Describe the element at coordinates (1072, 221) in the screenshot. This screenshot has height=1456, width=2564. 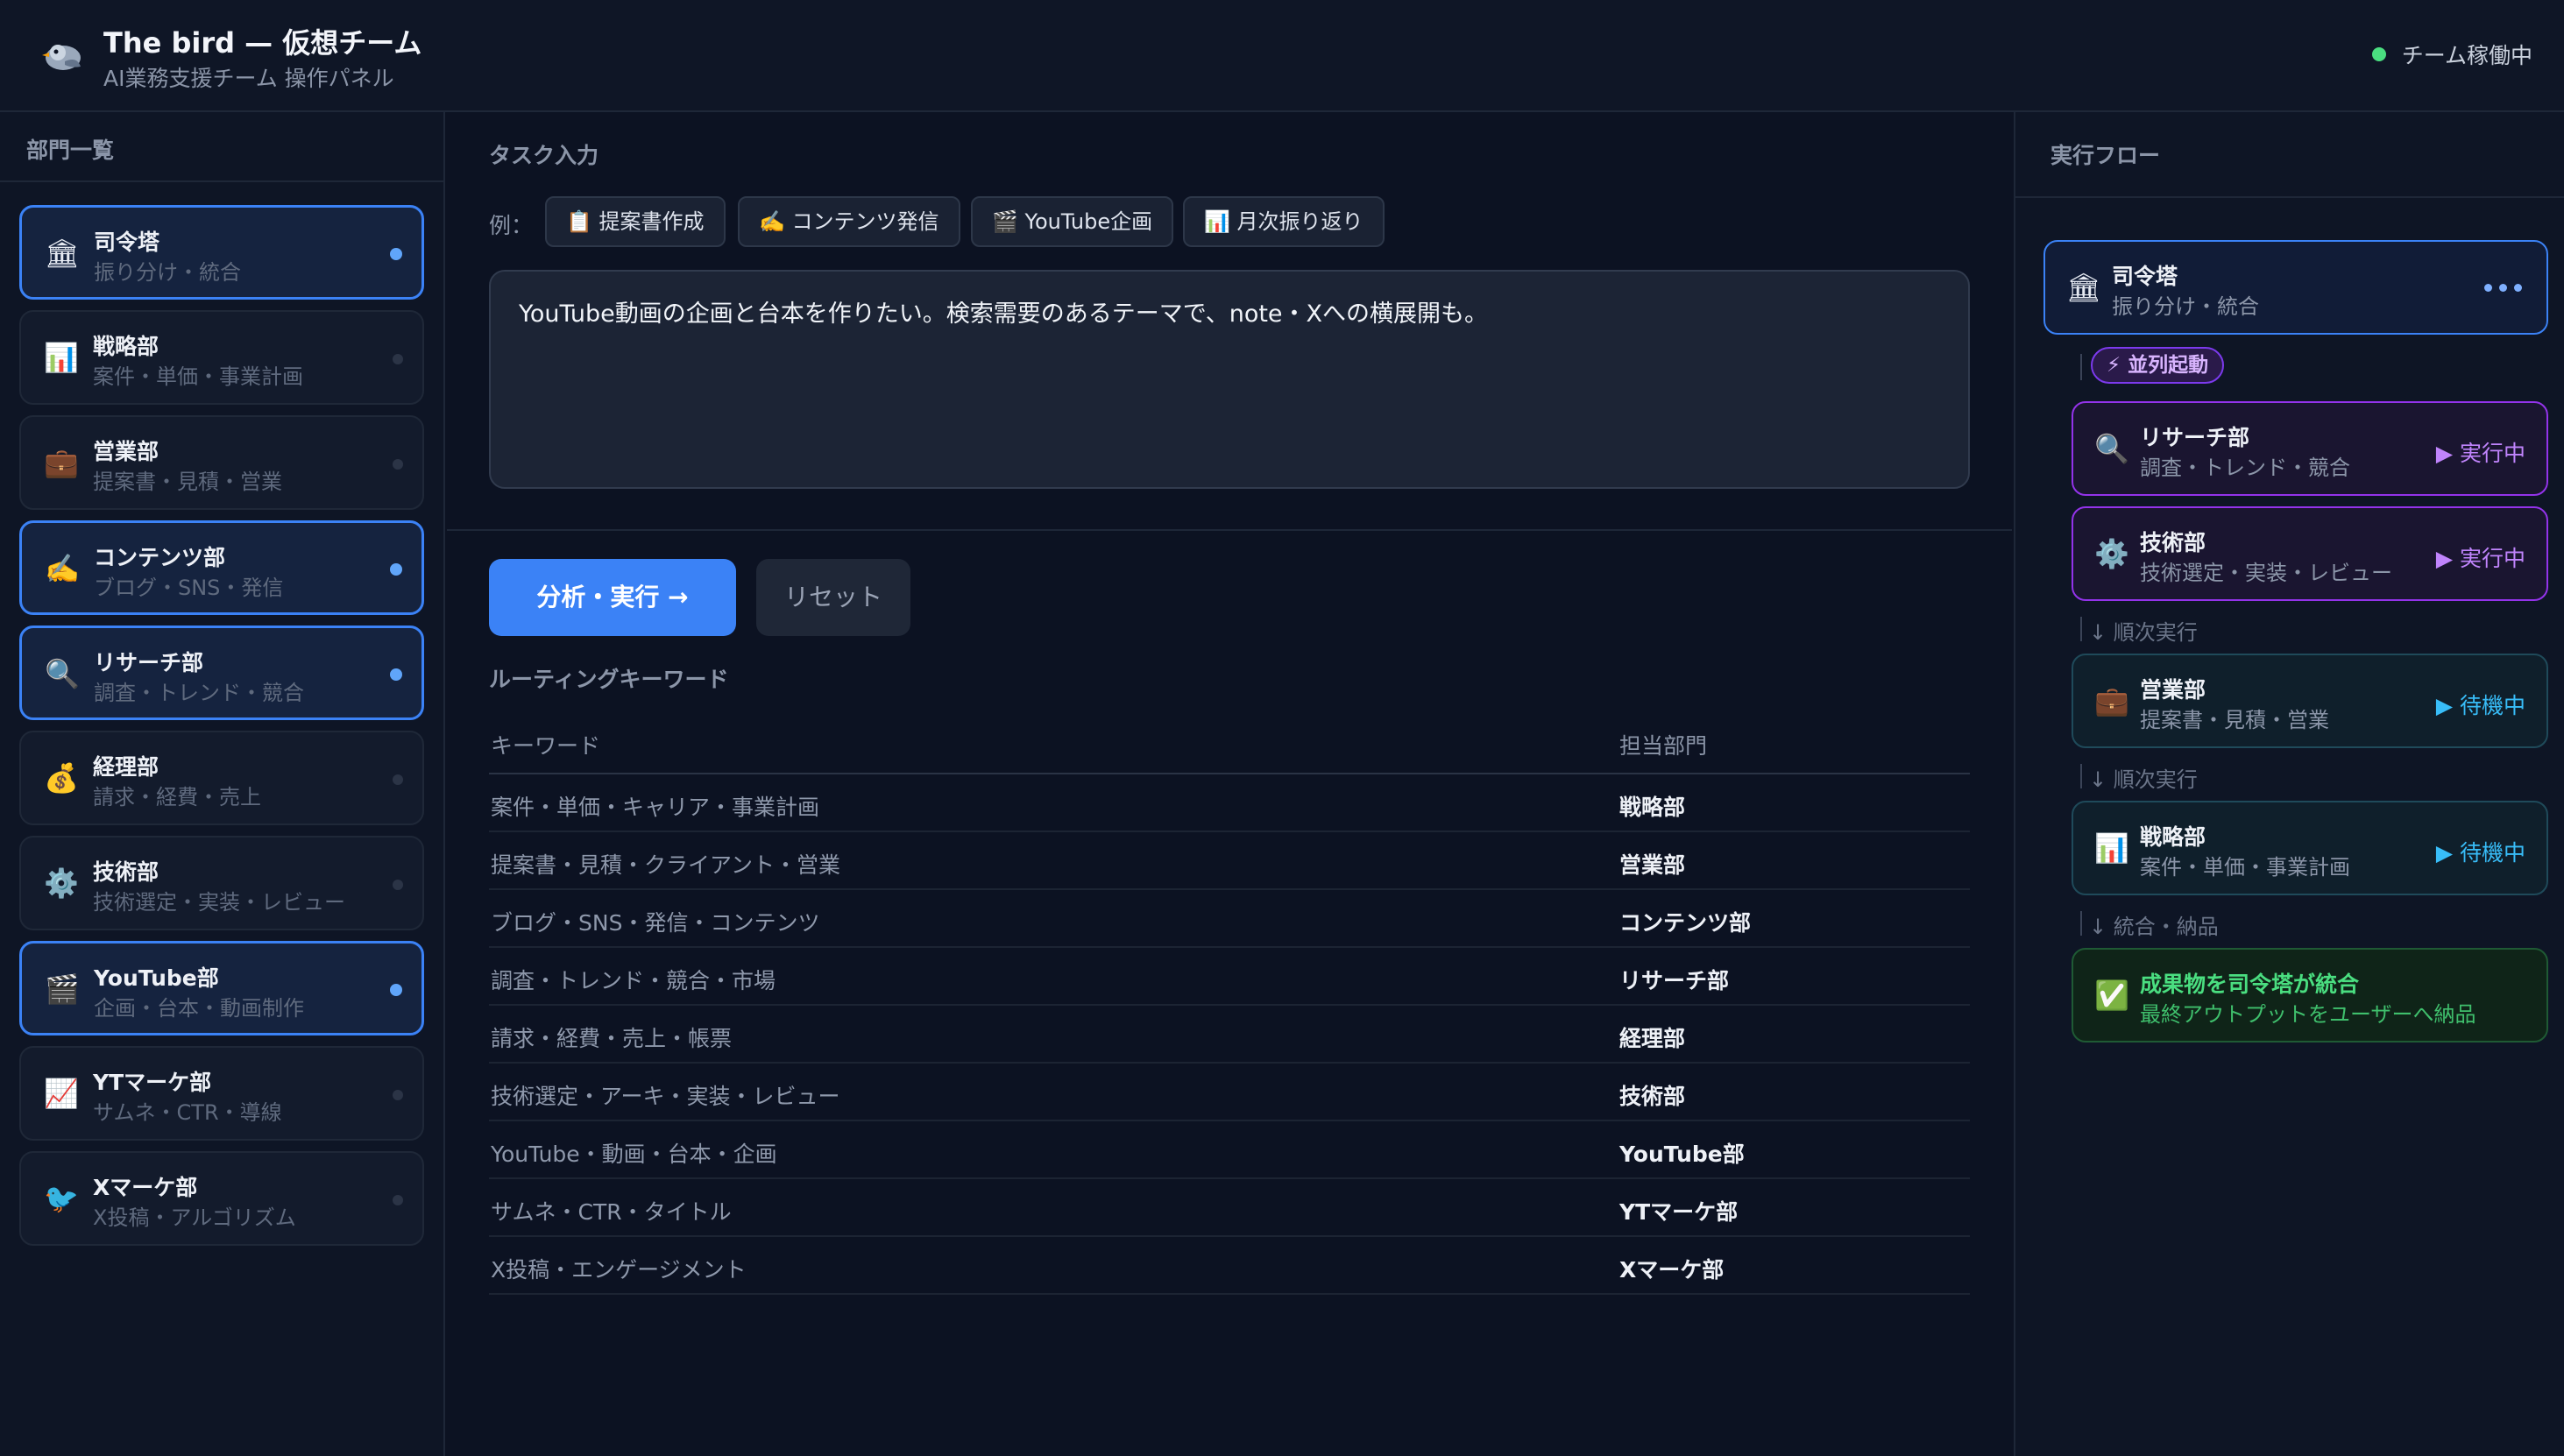
I see `example-chip-youtube: 🎬 YouTube企画` at that location.